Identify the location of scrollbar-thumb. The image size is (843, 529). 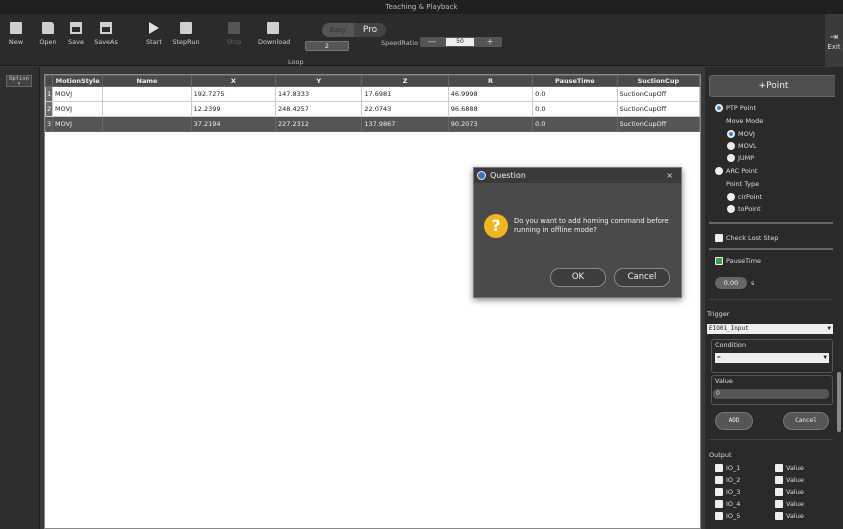
(839, 402).